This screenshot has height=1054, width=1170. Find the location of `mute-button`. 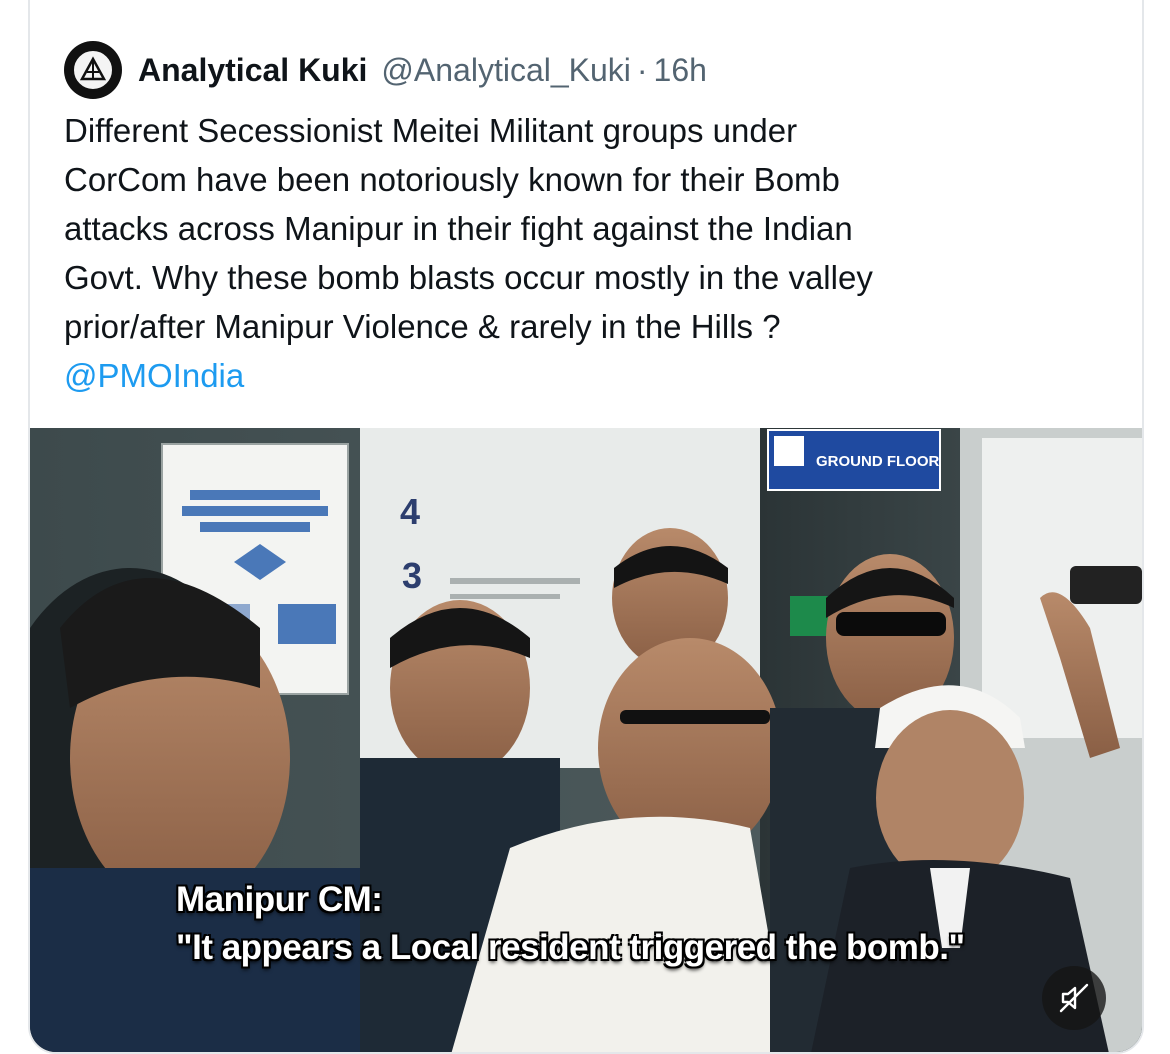

mute-button is located at coordinates (1074, 998).